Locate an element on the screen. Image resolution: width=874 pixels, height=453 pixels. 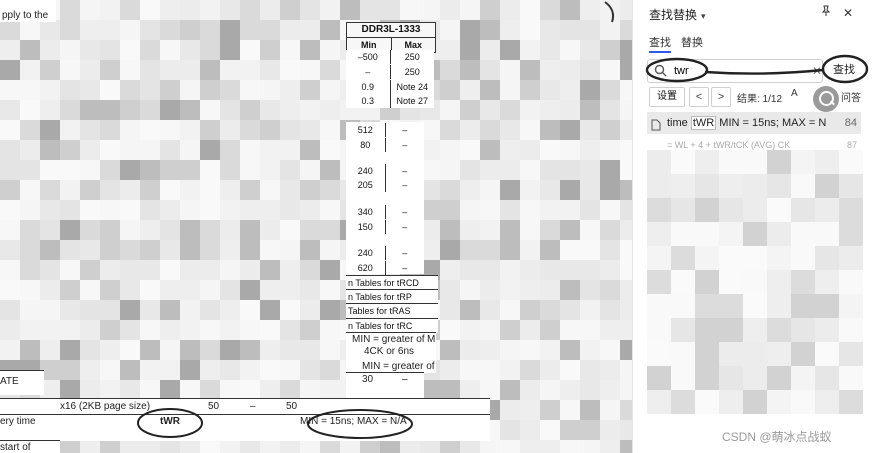
prev-result-button: < is located at coordinates (699, 97).